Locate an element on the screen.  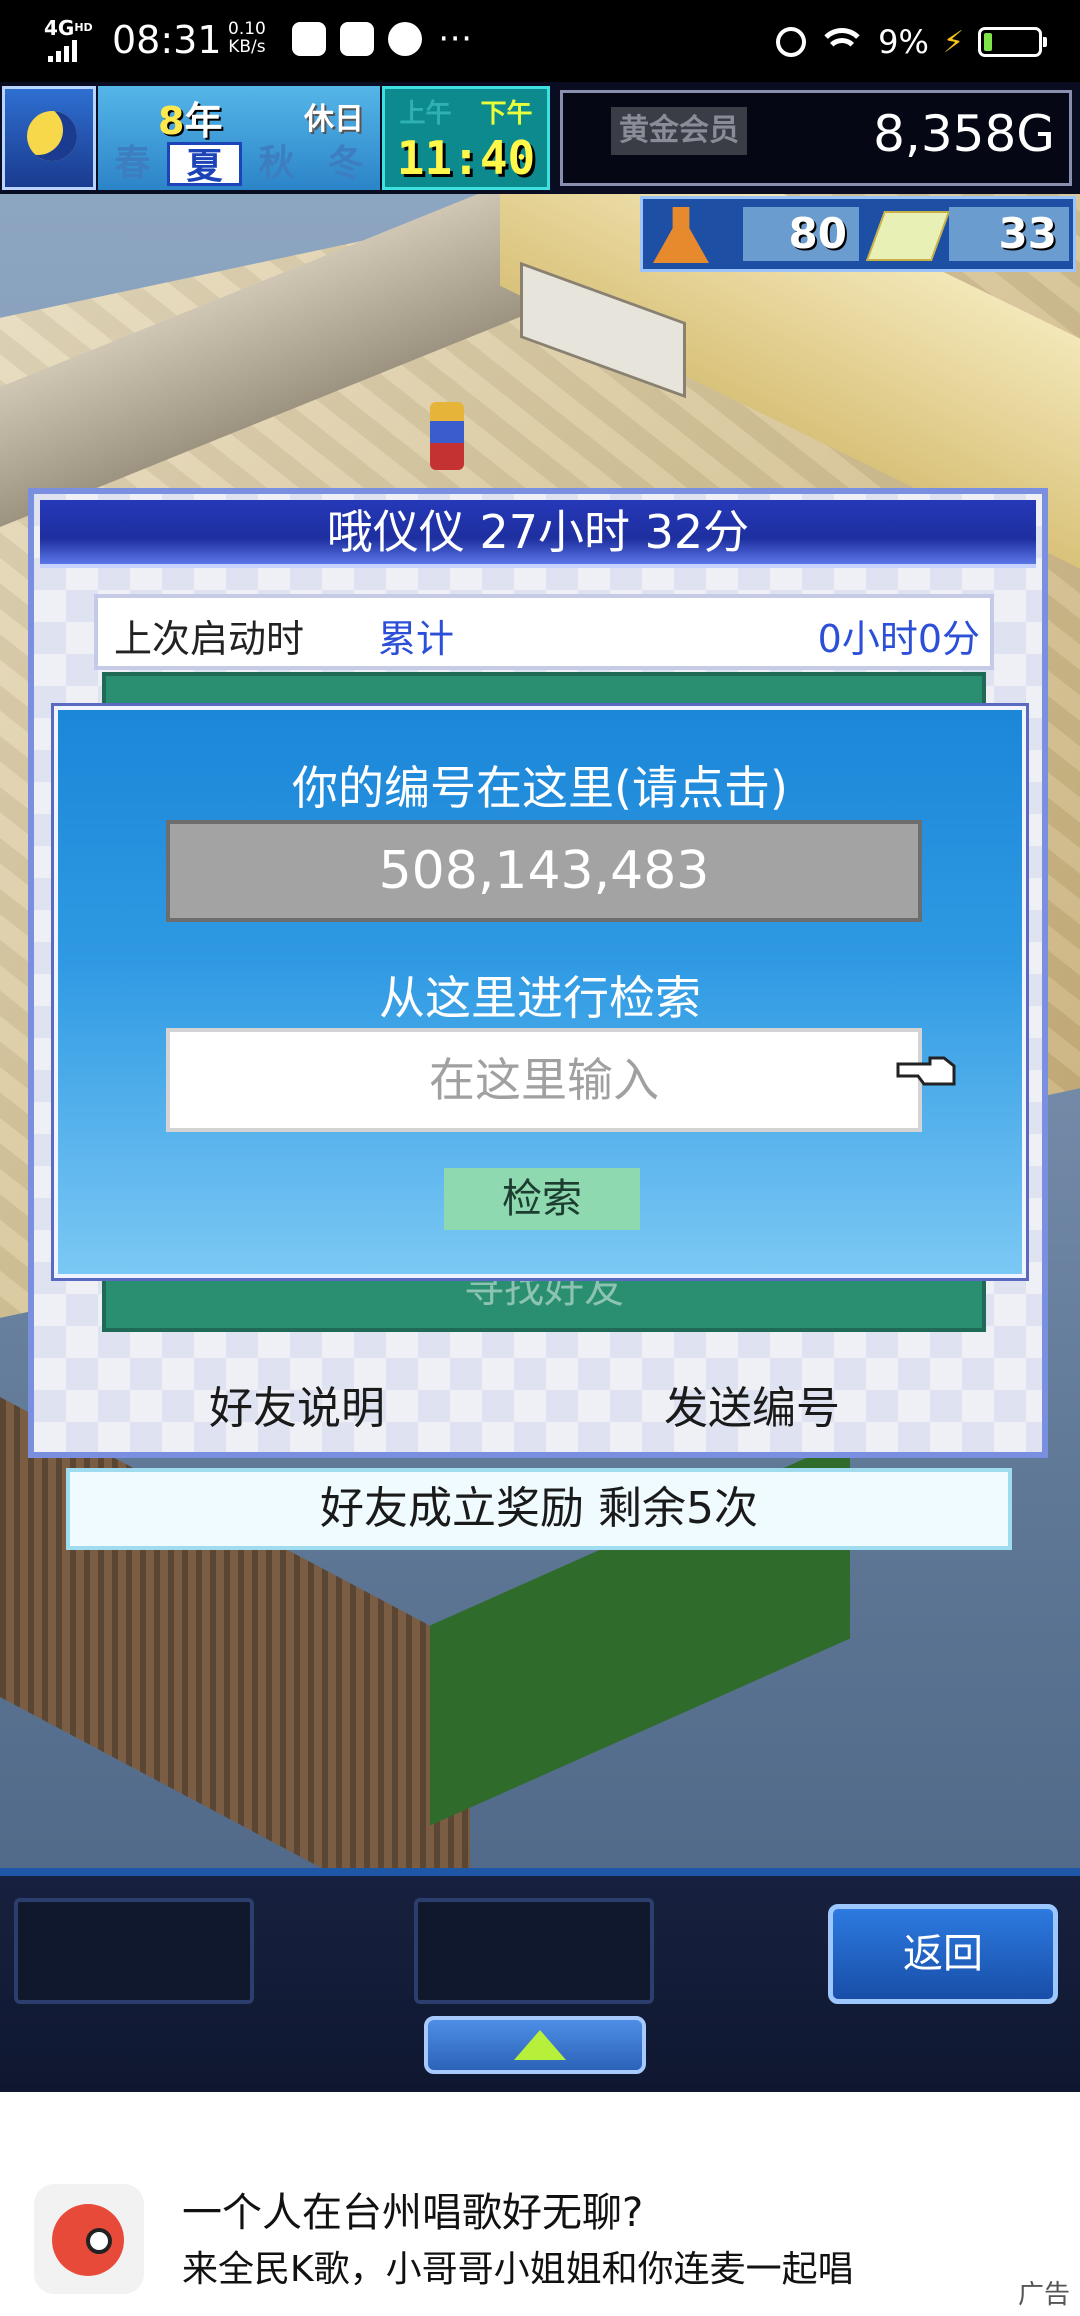
more-notifications-icon: ⋯ is located at coordinates (455, 38).